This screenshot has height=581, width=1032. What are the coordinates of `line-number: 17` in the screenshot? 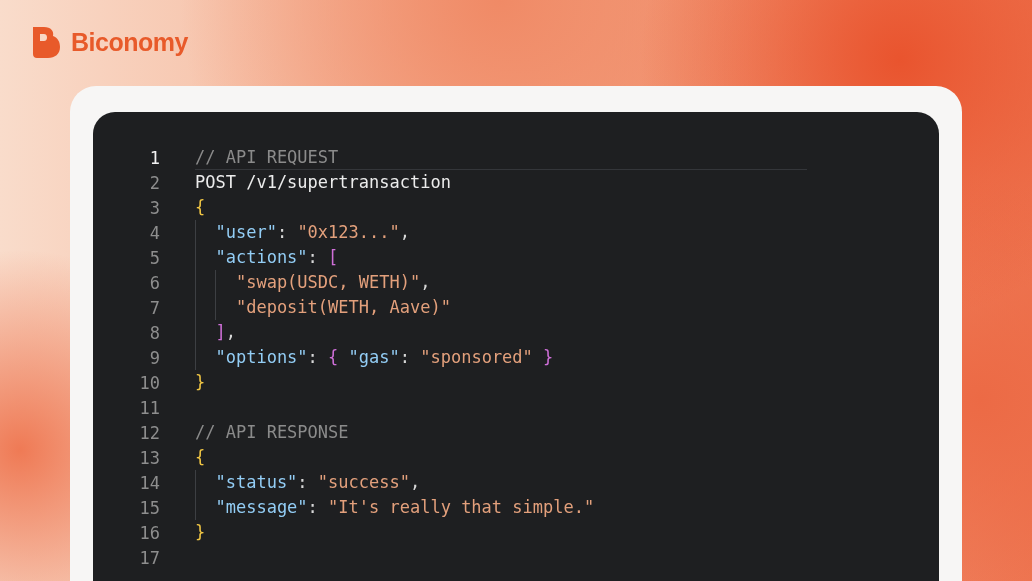 It's located at (149, 557).